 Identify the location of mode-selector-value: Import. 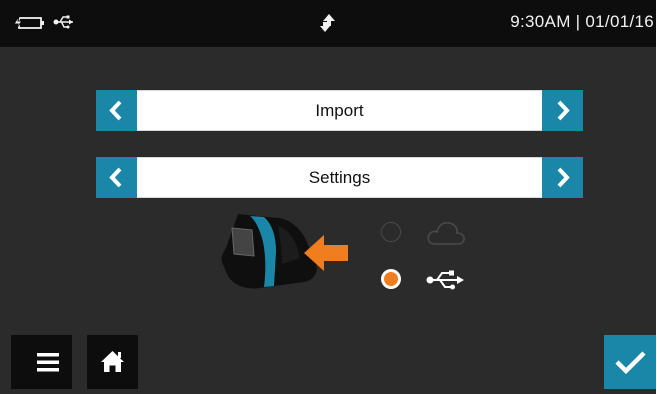
(339, 110).